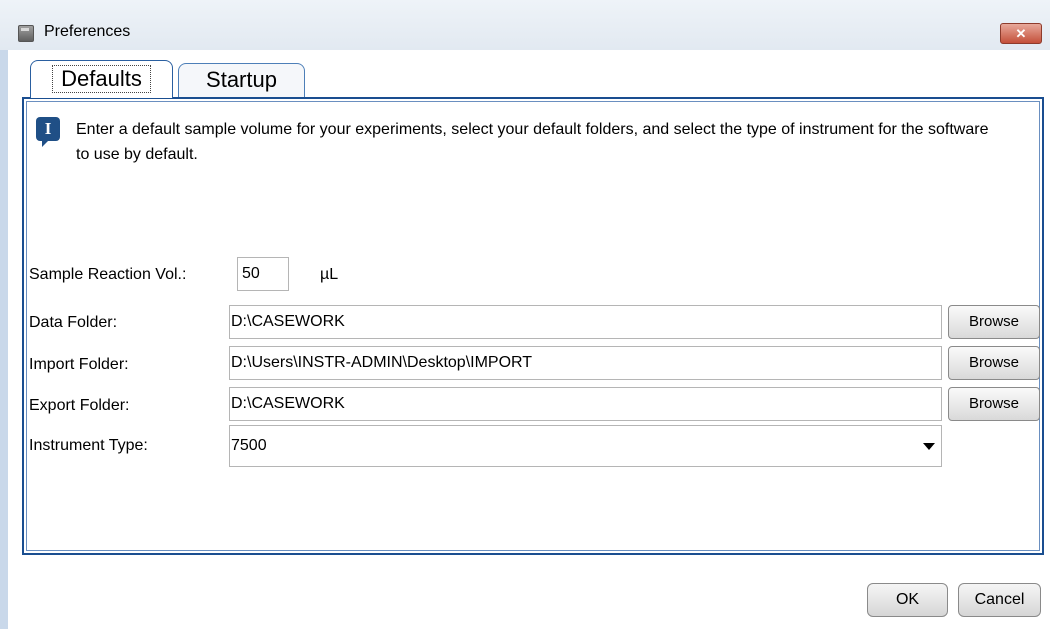 The image size is (1050, 629). Describe the element at coordinates (585, 363) in the screenshot. I see `import-folder-input: D:\Users\INSTR-ADMIN\Desktop\IMPORT` at that location.